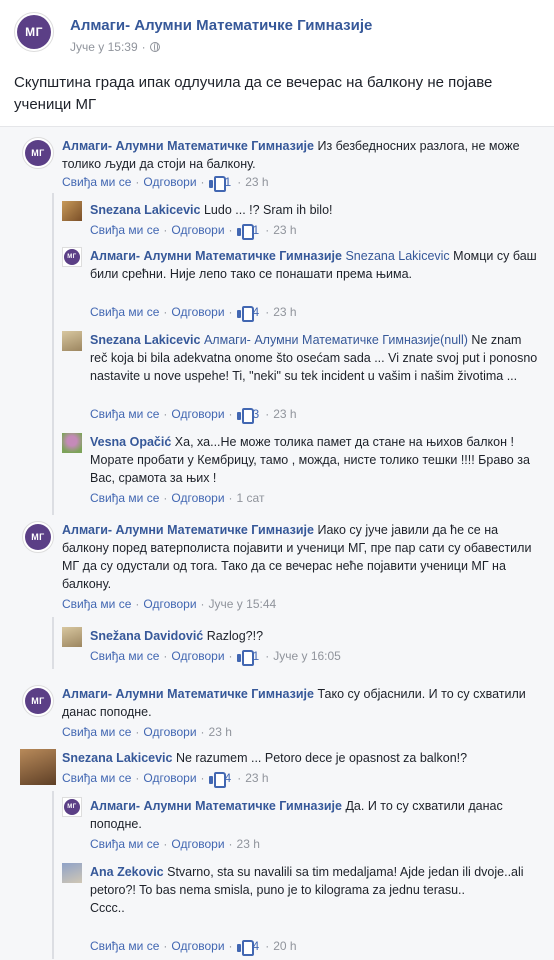  I want to click on comment-author: Snežana Davidović, so click(146, 636).